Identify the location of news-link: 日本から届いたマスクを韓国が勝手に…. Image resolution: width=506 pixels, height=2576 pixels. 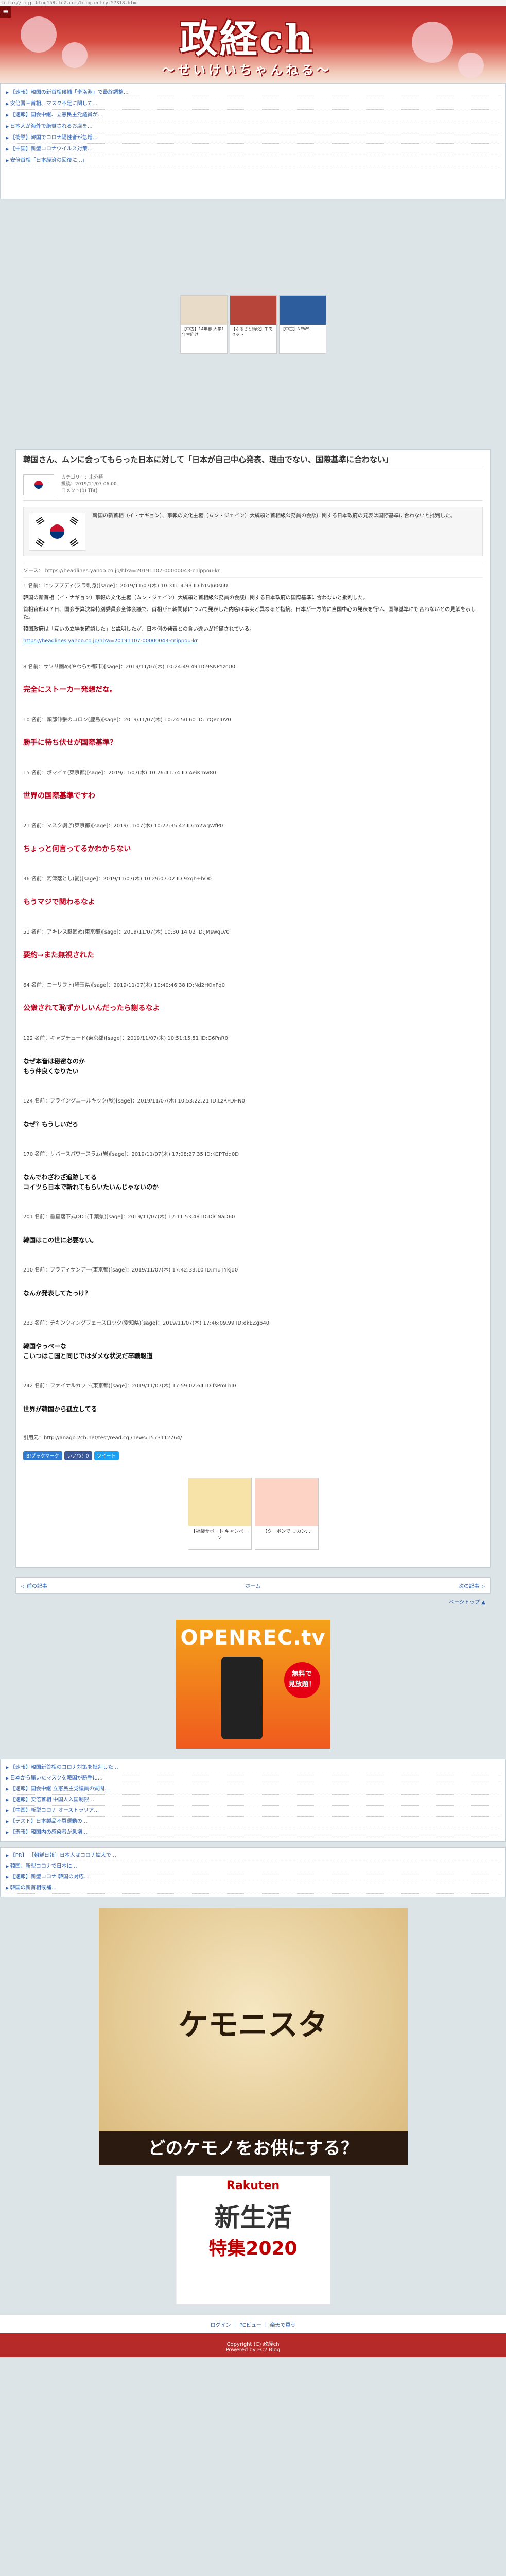
(253, 1778).